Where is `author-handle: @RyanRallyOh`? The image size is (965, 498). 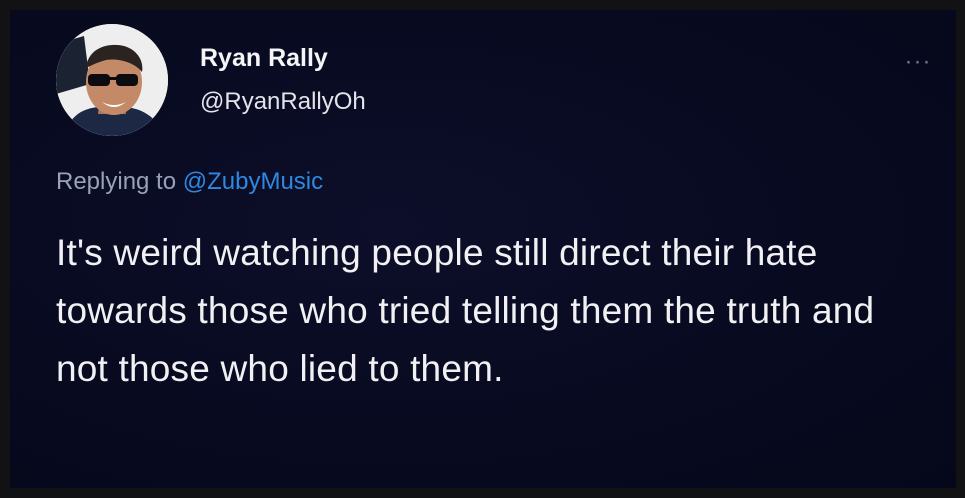 author-handle: @RyanRallyOh is located at coordinates (283, 102).